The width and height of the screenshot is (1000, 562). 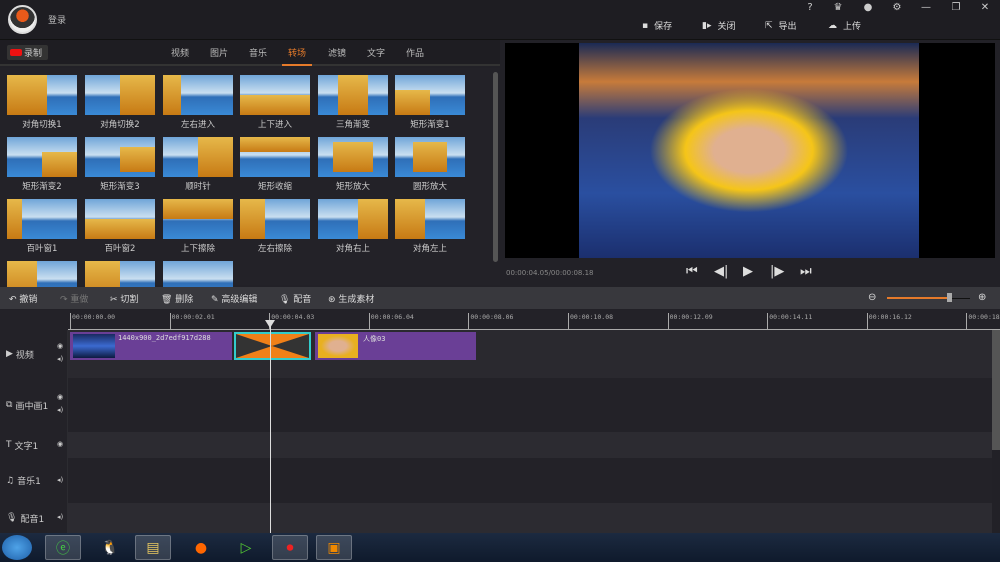 I want to click on close-icon: ✕, so click(x=985, y=7).